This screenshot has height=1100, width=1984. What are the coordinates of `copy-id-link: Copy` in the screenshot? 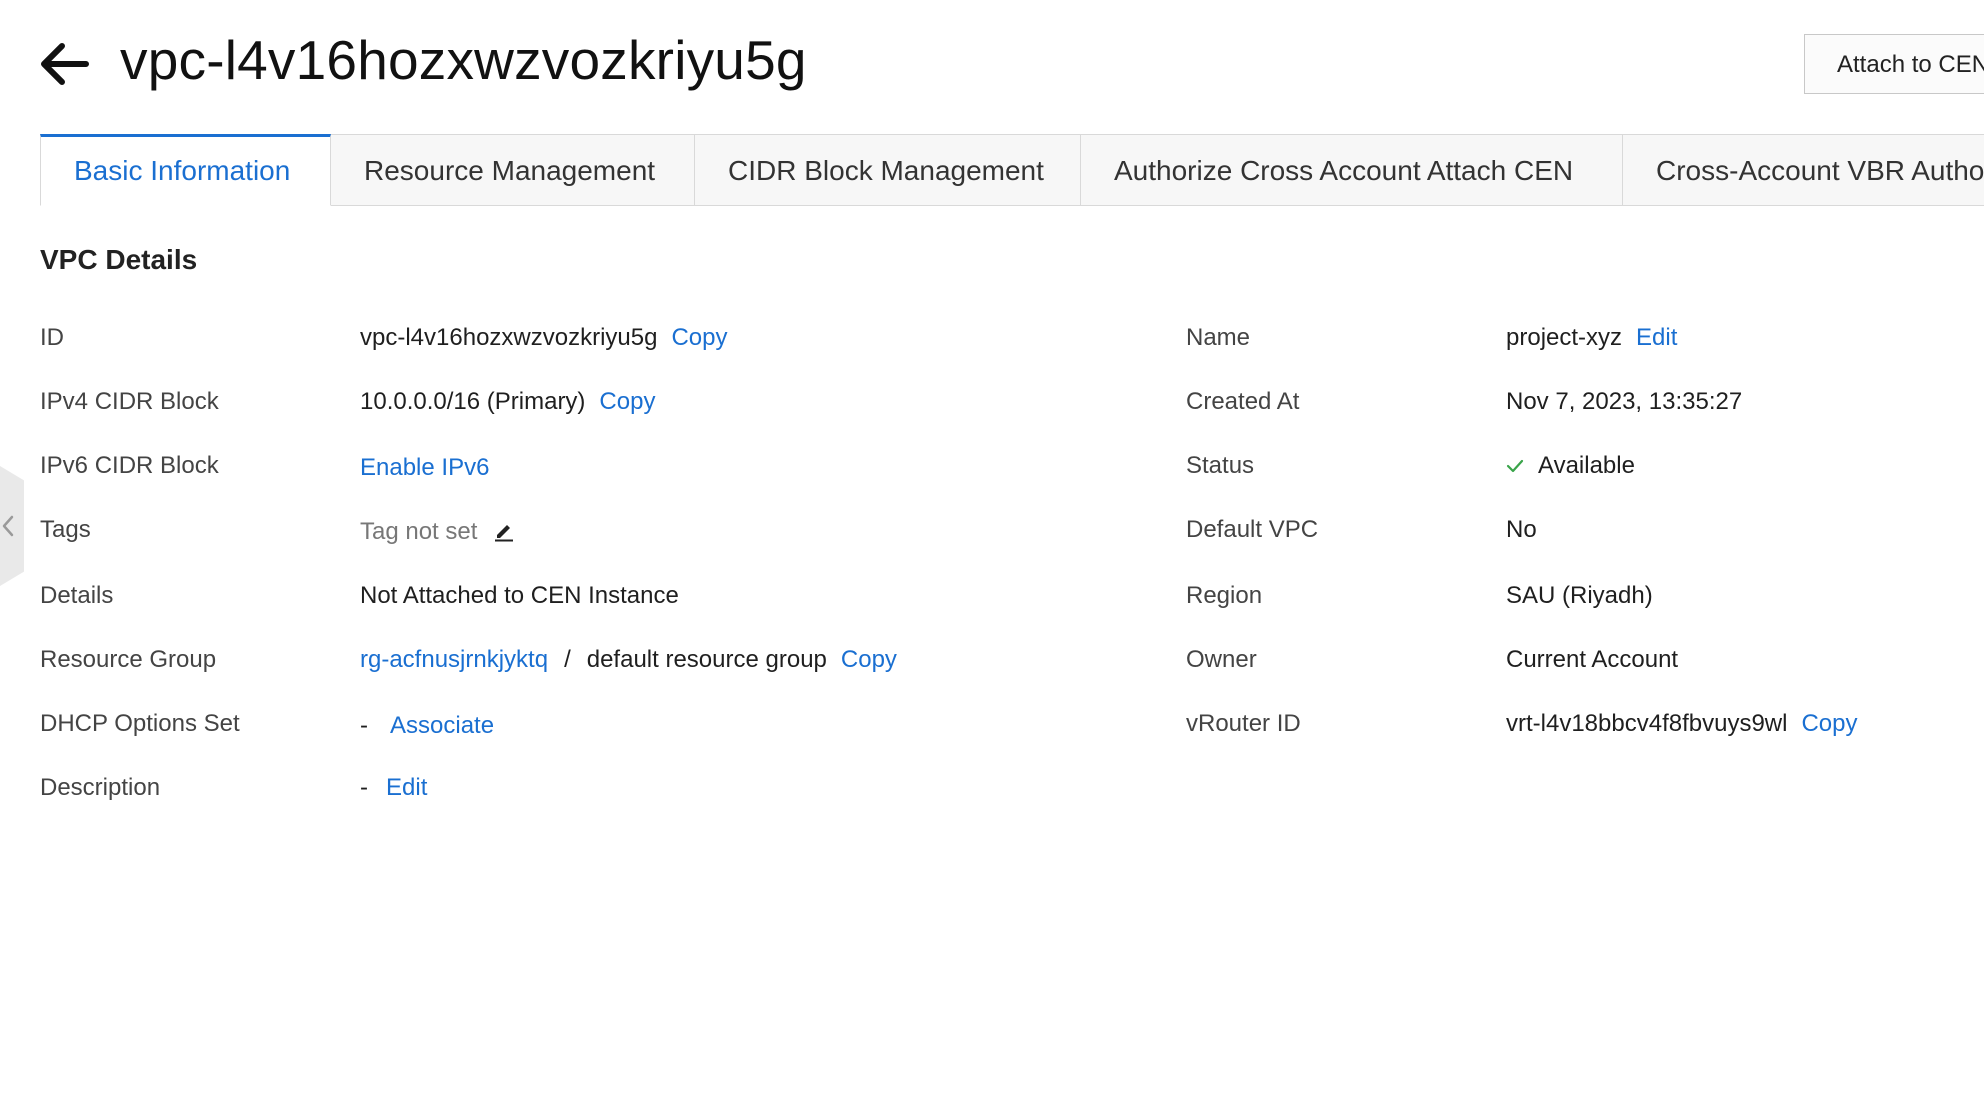 It's located at (699, 337).